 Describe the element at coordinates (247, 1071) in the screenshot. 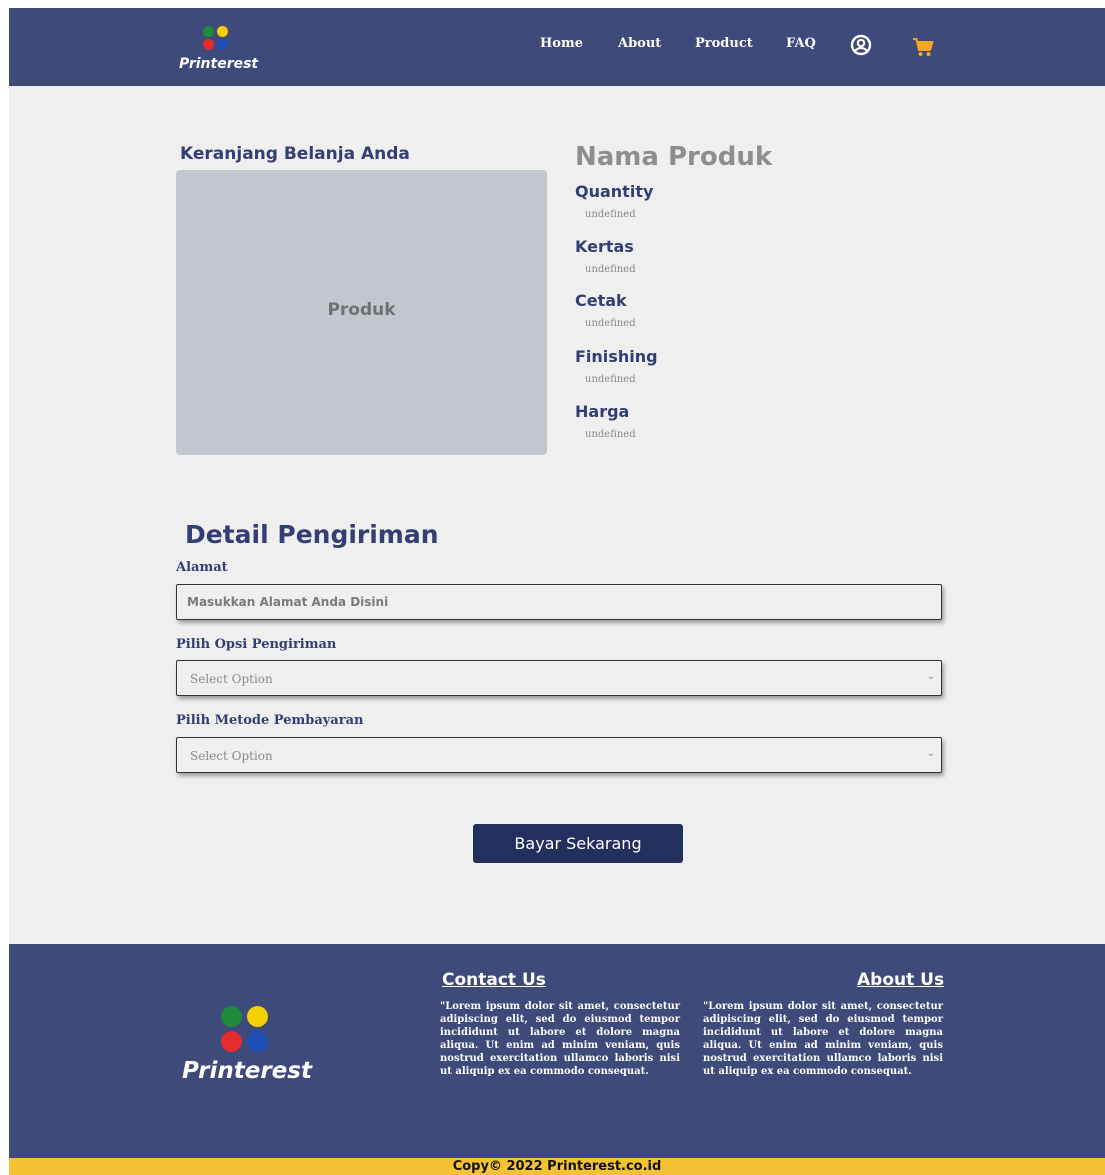

I see `footer-brand-name: Printerest` at that location.